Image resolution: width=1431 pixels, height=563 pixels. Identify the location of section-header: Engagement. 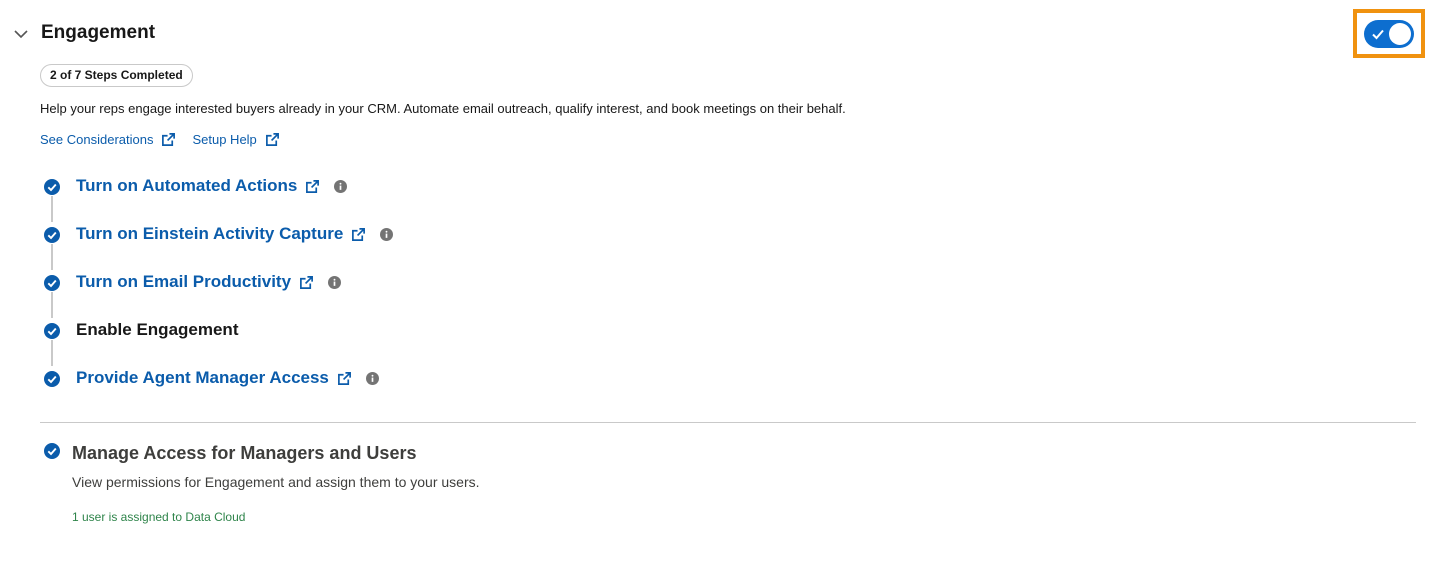
(715, 33).